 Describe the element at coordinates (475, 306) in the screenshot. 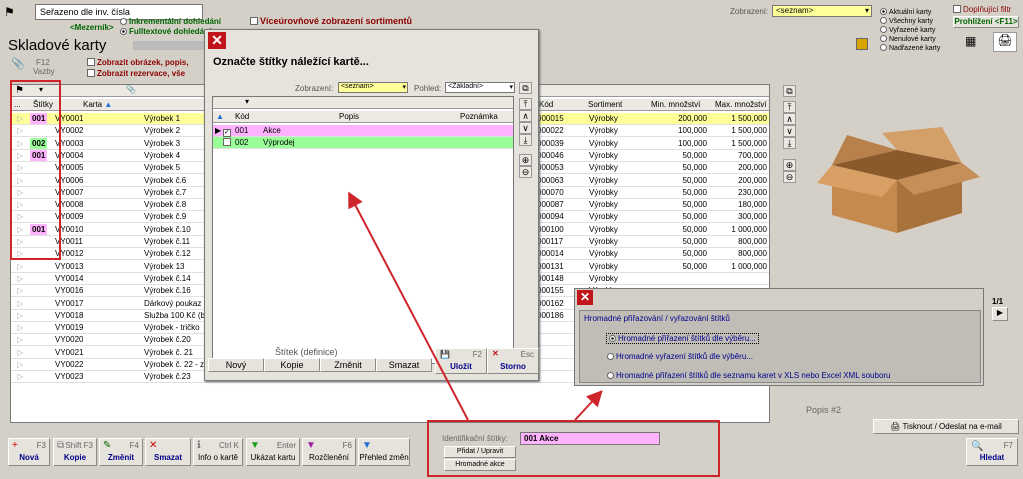

I see `annotation-arrows` at that location.